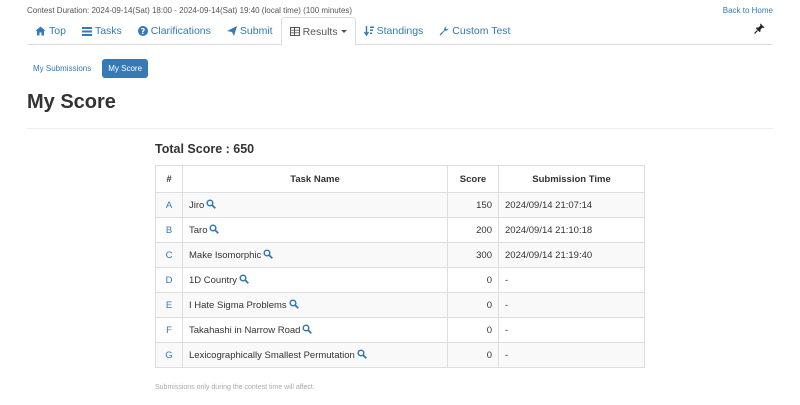  I want to click on table-row: C Make Isomorphic 300 2024/09/14 21:19:40, so click(400, 255).